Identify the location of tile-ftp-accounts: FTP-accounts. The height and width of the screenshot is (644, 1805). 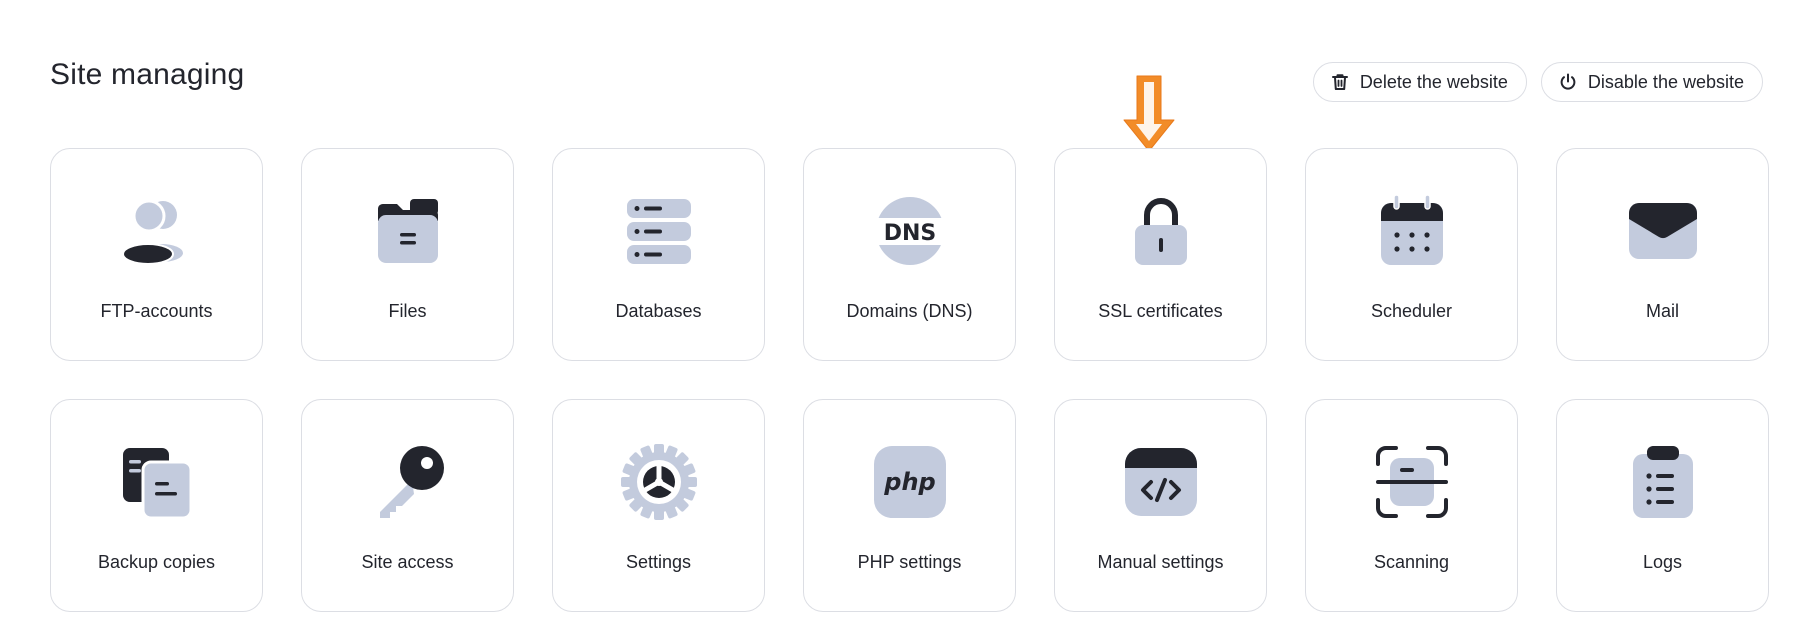
(156, 254).